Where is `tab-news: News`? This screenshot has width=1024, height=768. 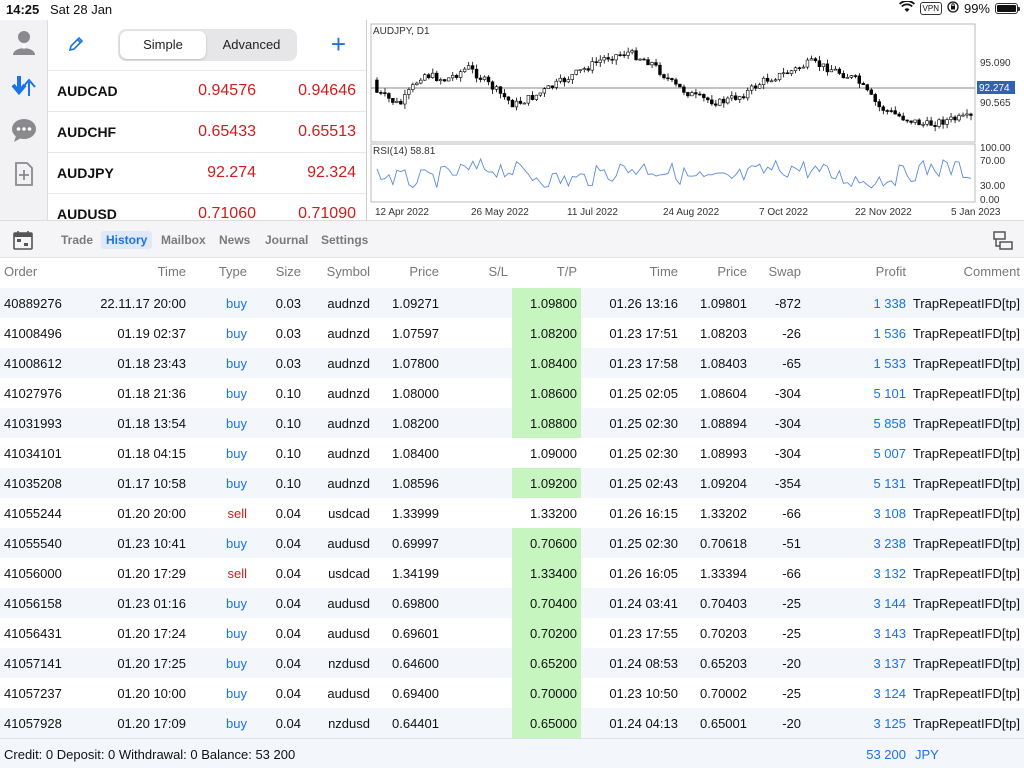
tab-news: News is located at coordinates (234, 240).